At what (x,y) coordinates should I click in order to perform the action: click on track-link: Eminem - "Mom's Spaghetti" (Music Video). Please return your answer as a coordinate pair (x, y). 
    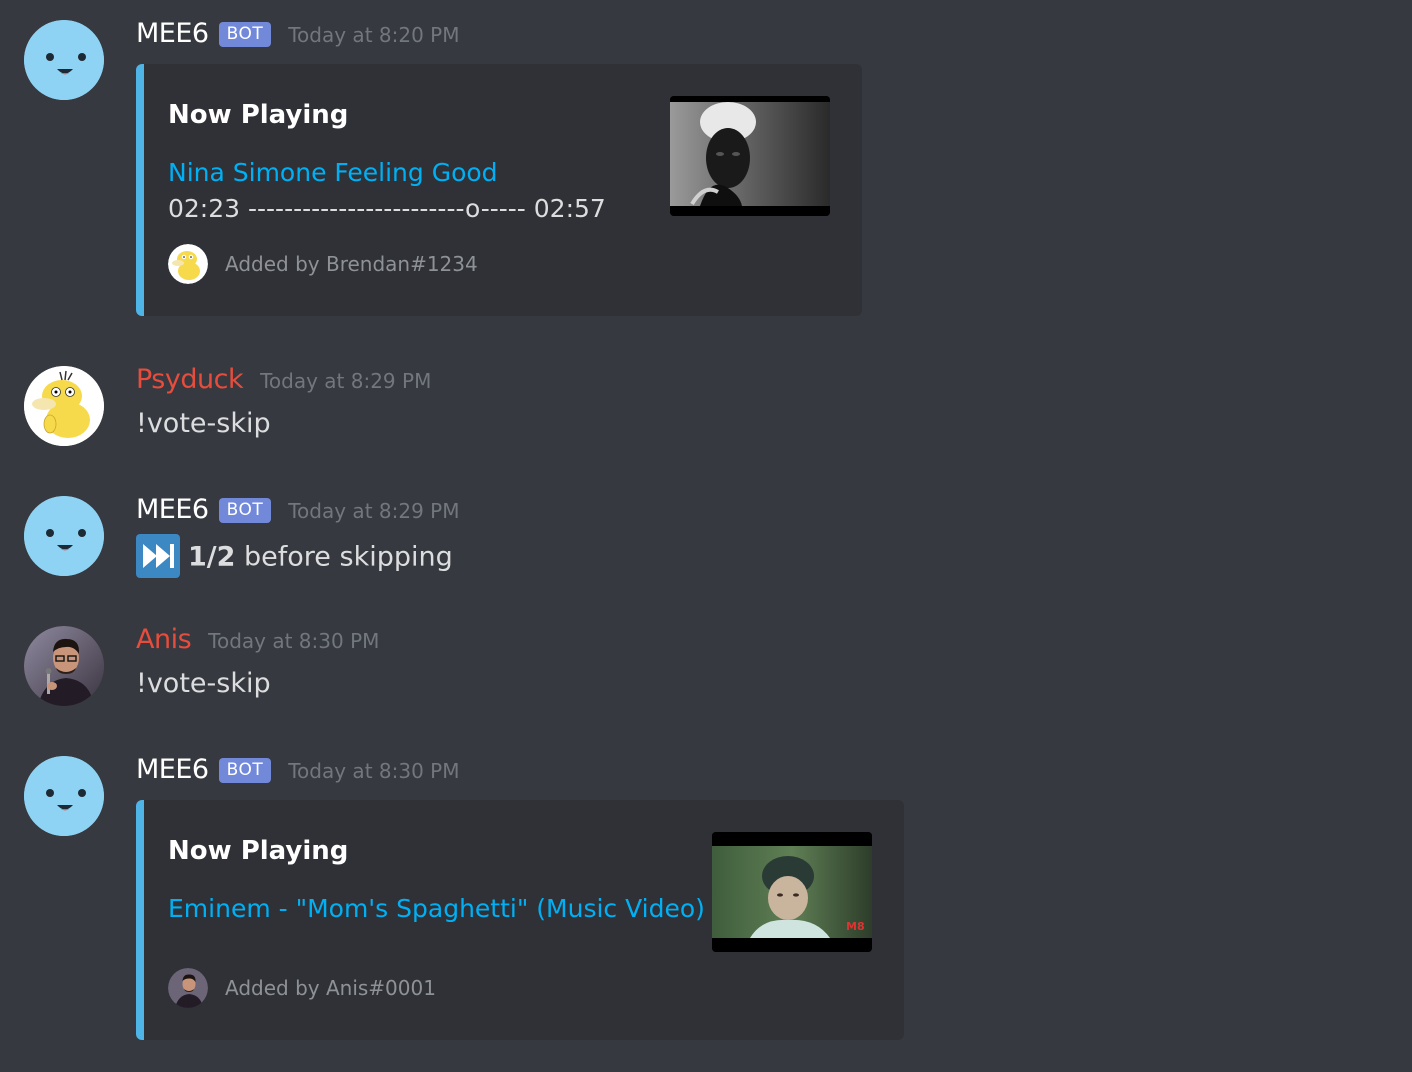
    Looking at the image, I should click on (436, 908).